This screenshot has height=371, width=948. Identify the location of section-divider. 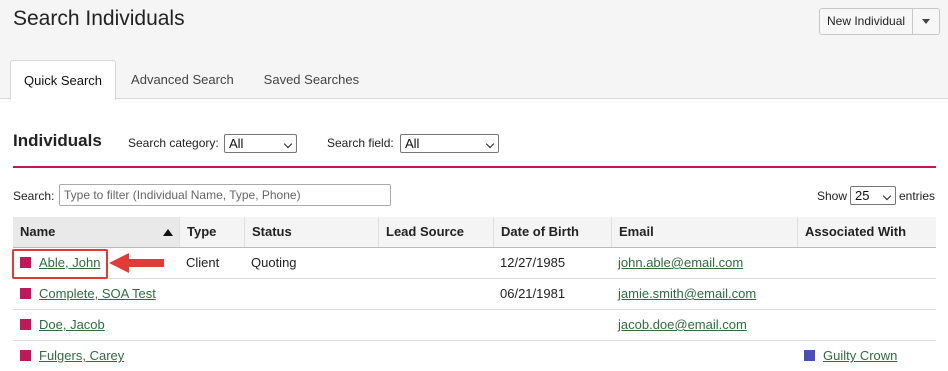
(474, 167).